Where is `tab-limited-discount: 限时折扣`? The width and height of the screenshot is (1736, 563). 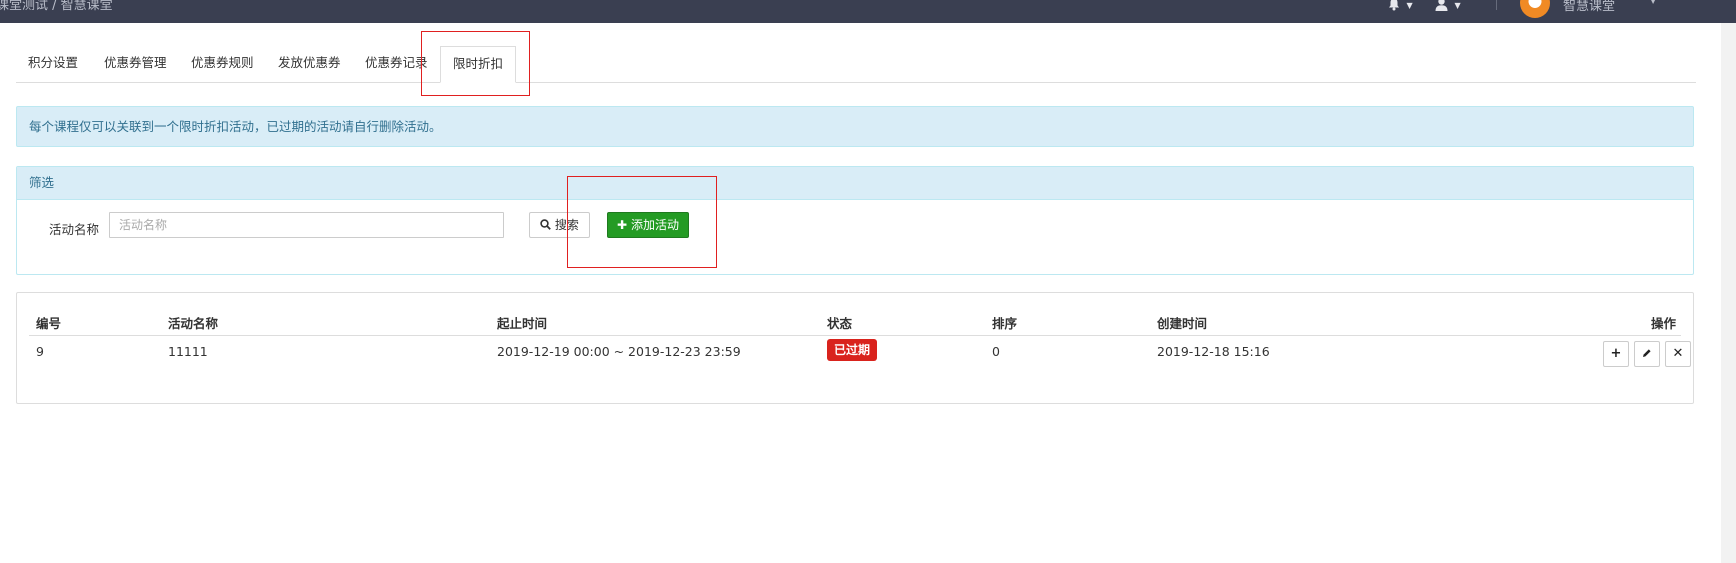
tab-limited-discount: 限时折扣 is located at coordinates (478, 64).